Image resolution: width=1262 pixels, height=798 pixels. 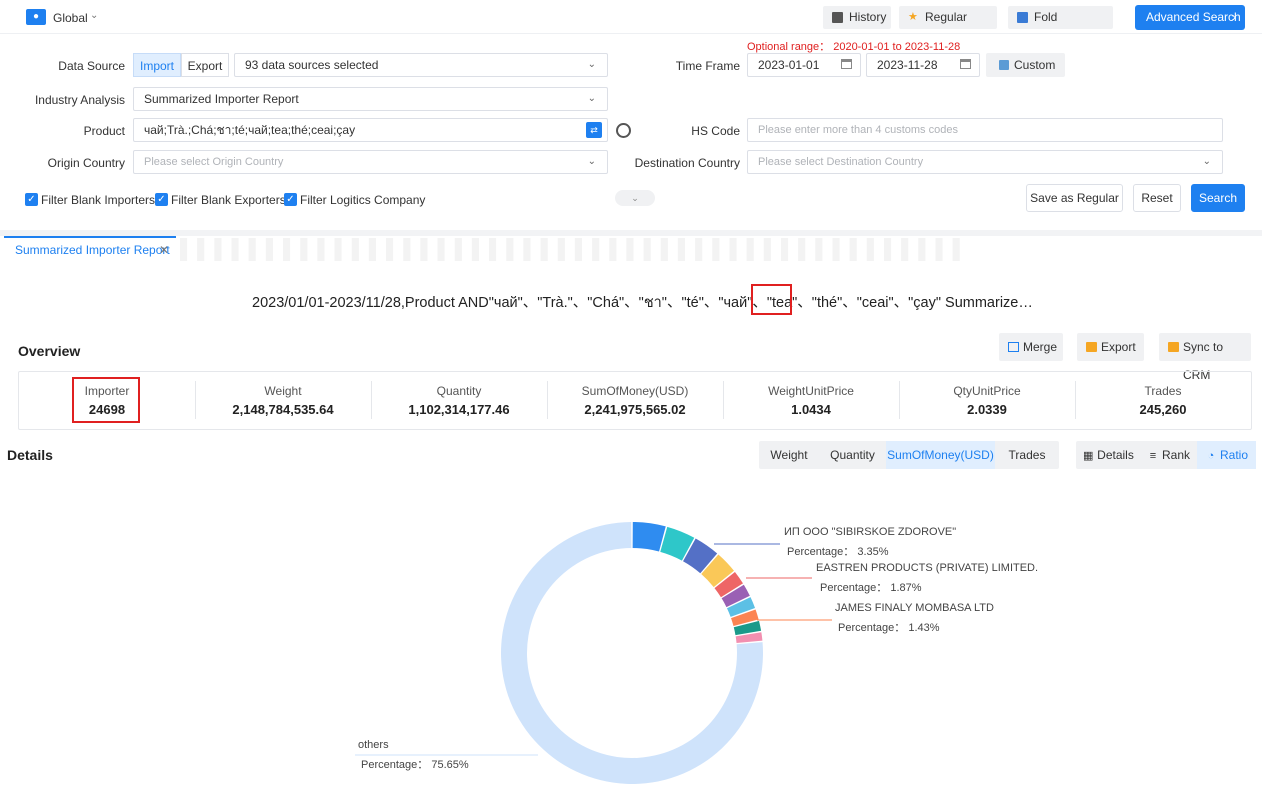 I want to click on merge-button: Merge, so click(x=1031, y=347).